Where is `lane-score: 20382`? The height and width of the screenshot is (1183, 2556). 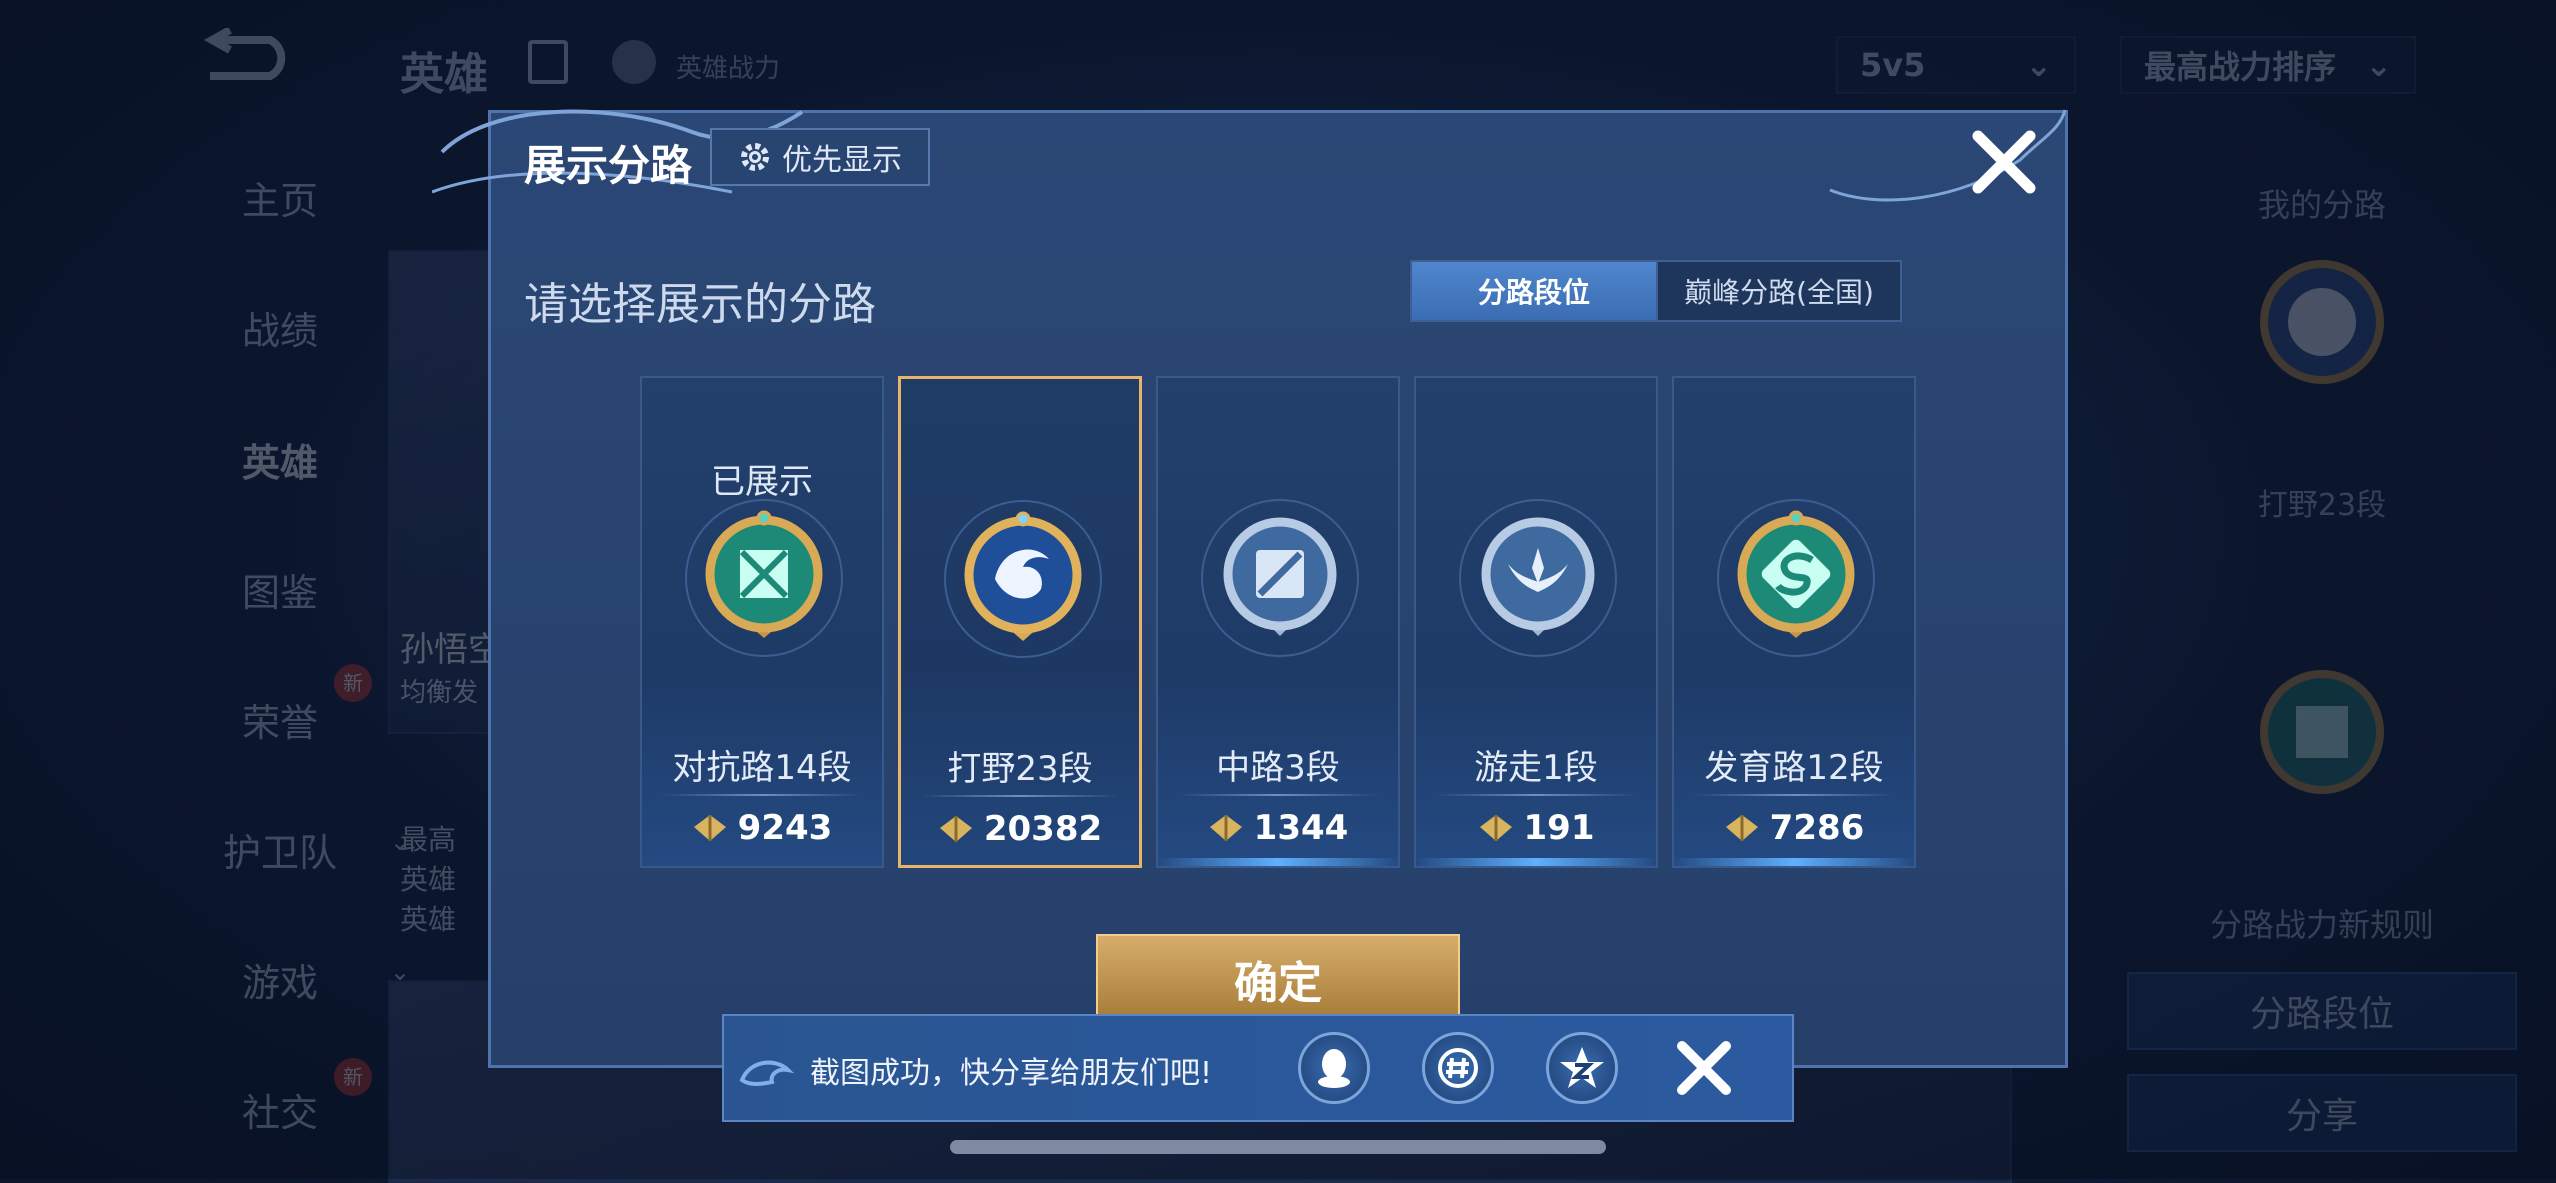 lane-score: 20382 is located at coordinates (1020, 829).